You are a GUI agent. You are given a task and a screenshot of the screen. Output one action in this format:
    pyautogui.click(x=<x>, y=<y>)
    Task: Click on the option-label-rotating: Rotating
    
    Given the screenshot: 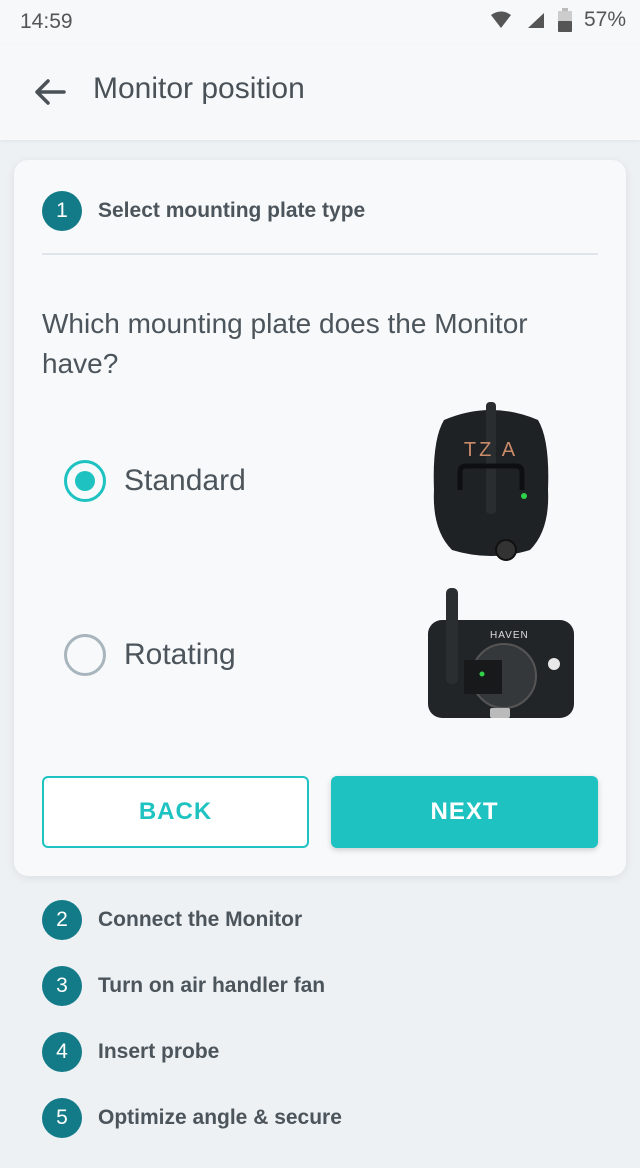 What is the action you would take?
    pyautogui.click(x=180, y=654)
    